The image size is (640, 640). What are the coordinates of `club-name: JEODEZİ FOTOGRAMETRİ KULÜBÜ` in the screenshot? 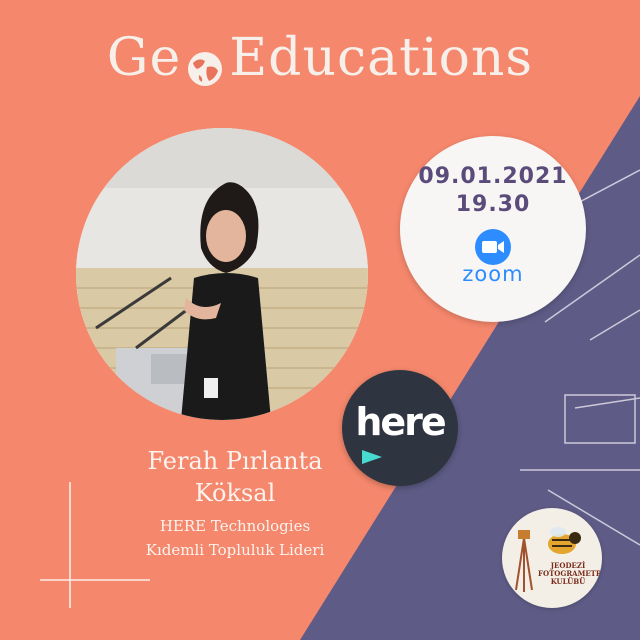 It's located at (570, 574).